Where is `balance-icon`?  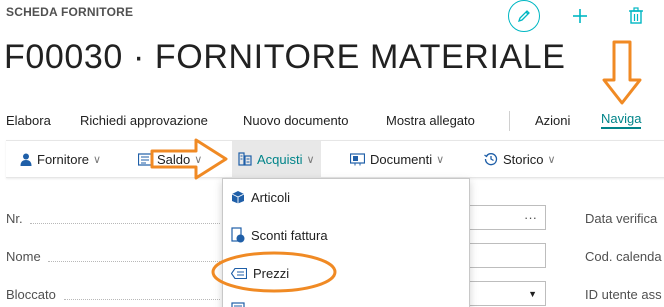 balance-icon is located at coordinates (145, 159).